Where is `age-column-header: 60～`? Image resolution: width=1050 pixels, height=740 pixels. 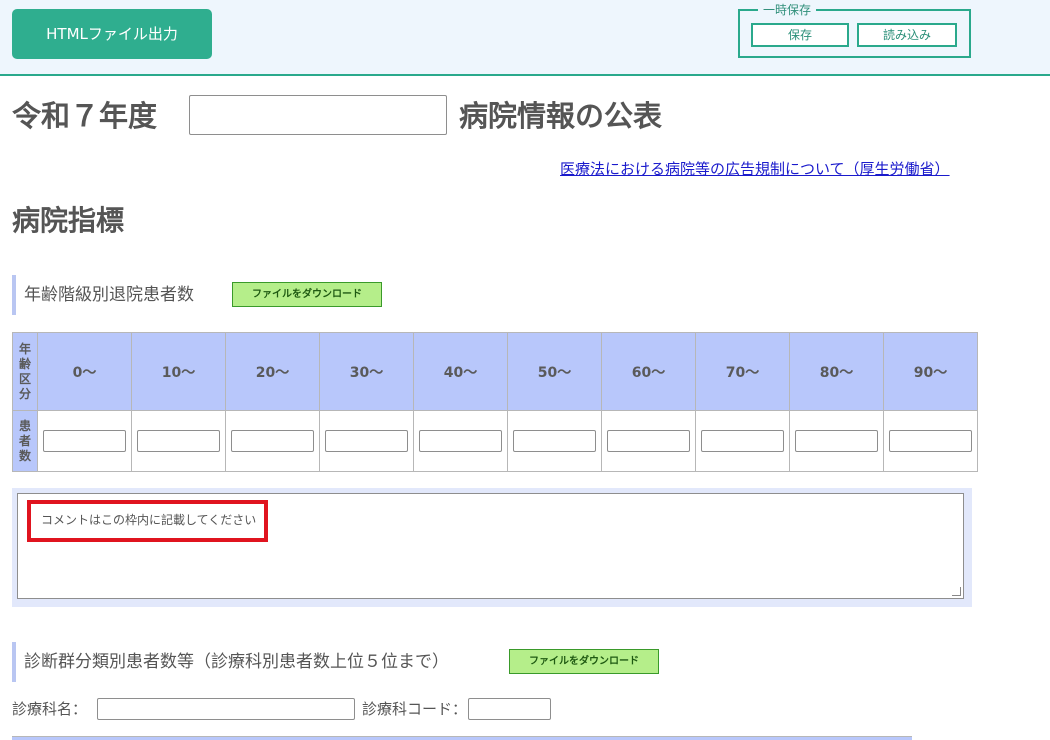 age-column-header: 60～ is located at coordinates (648, 371).